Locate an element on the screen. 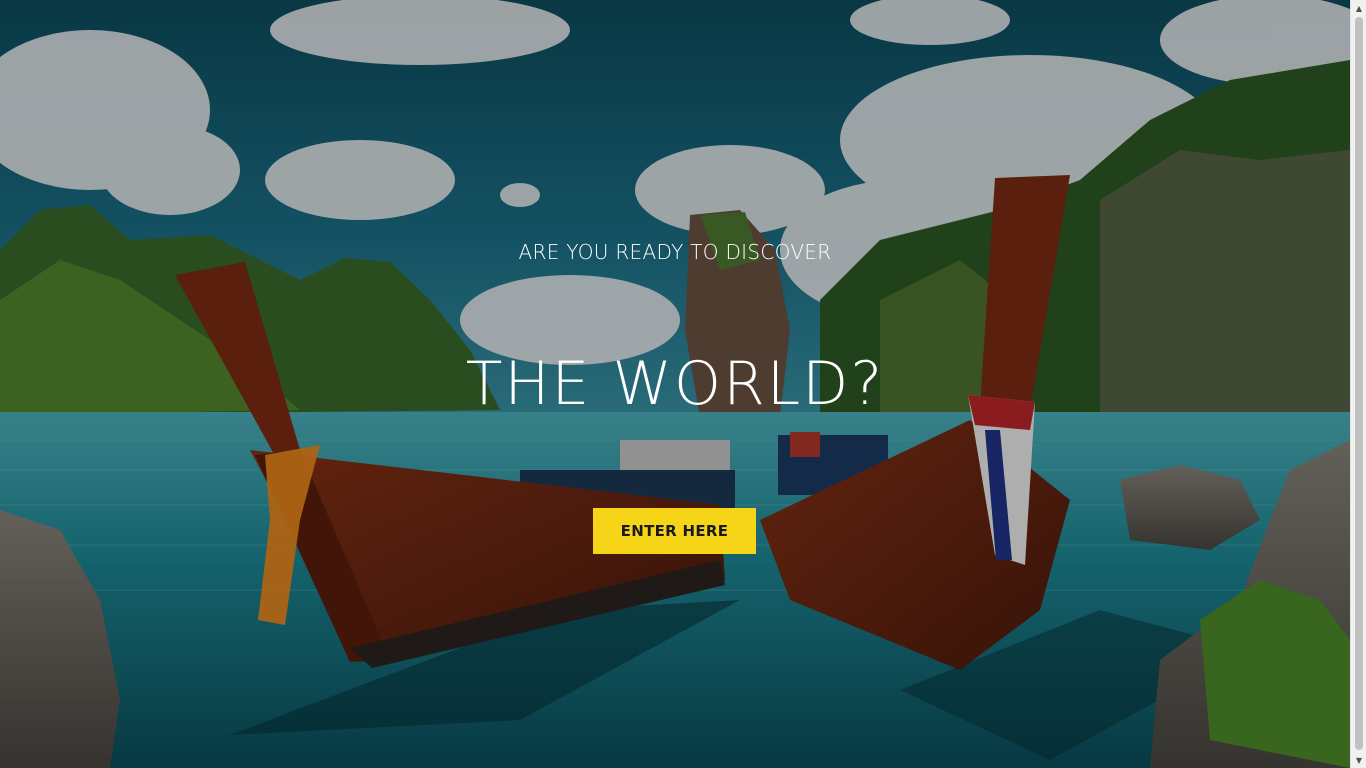 The width and height of the screenshot is (1366, 768). hero-eyebrow-text: ARE YOU READY TO DISCOVER is located at coordinates (675, 252).